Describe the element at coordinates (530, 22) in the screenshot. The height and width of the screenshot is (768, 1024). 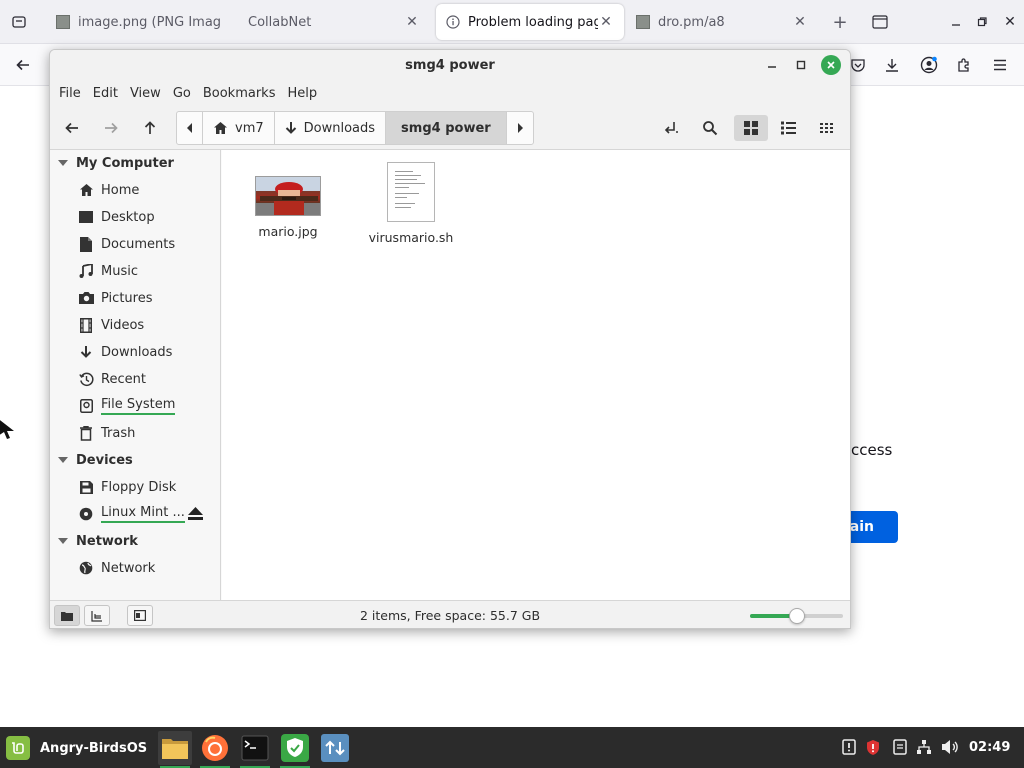
I see `tab-problem-loading: Problem loading page ✕` at that location.